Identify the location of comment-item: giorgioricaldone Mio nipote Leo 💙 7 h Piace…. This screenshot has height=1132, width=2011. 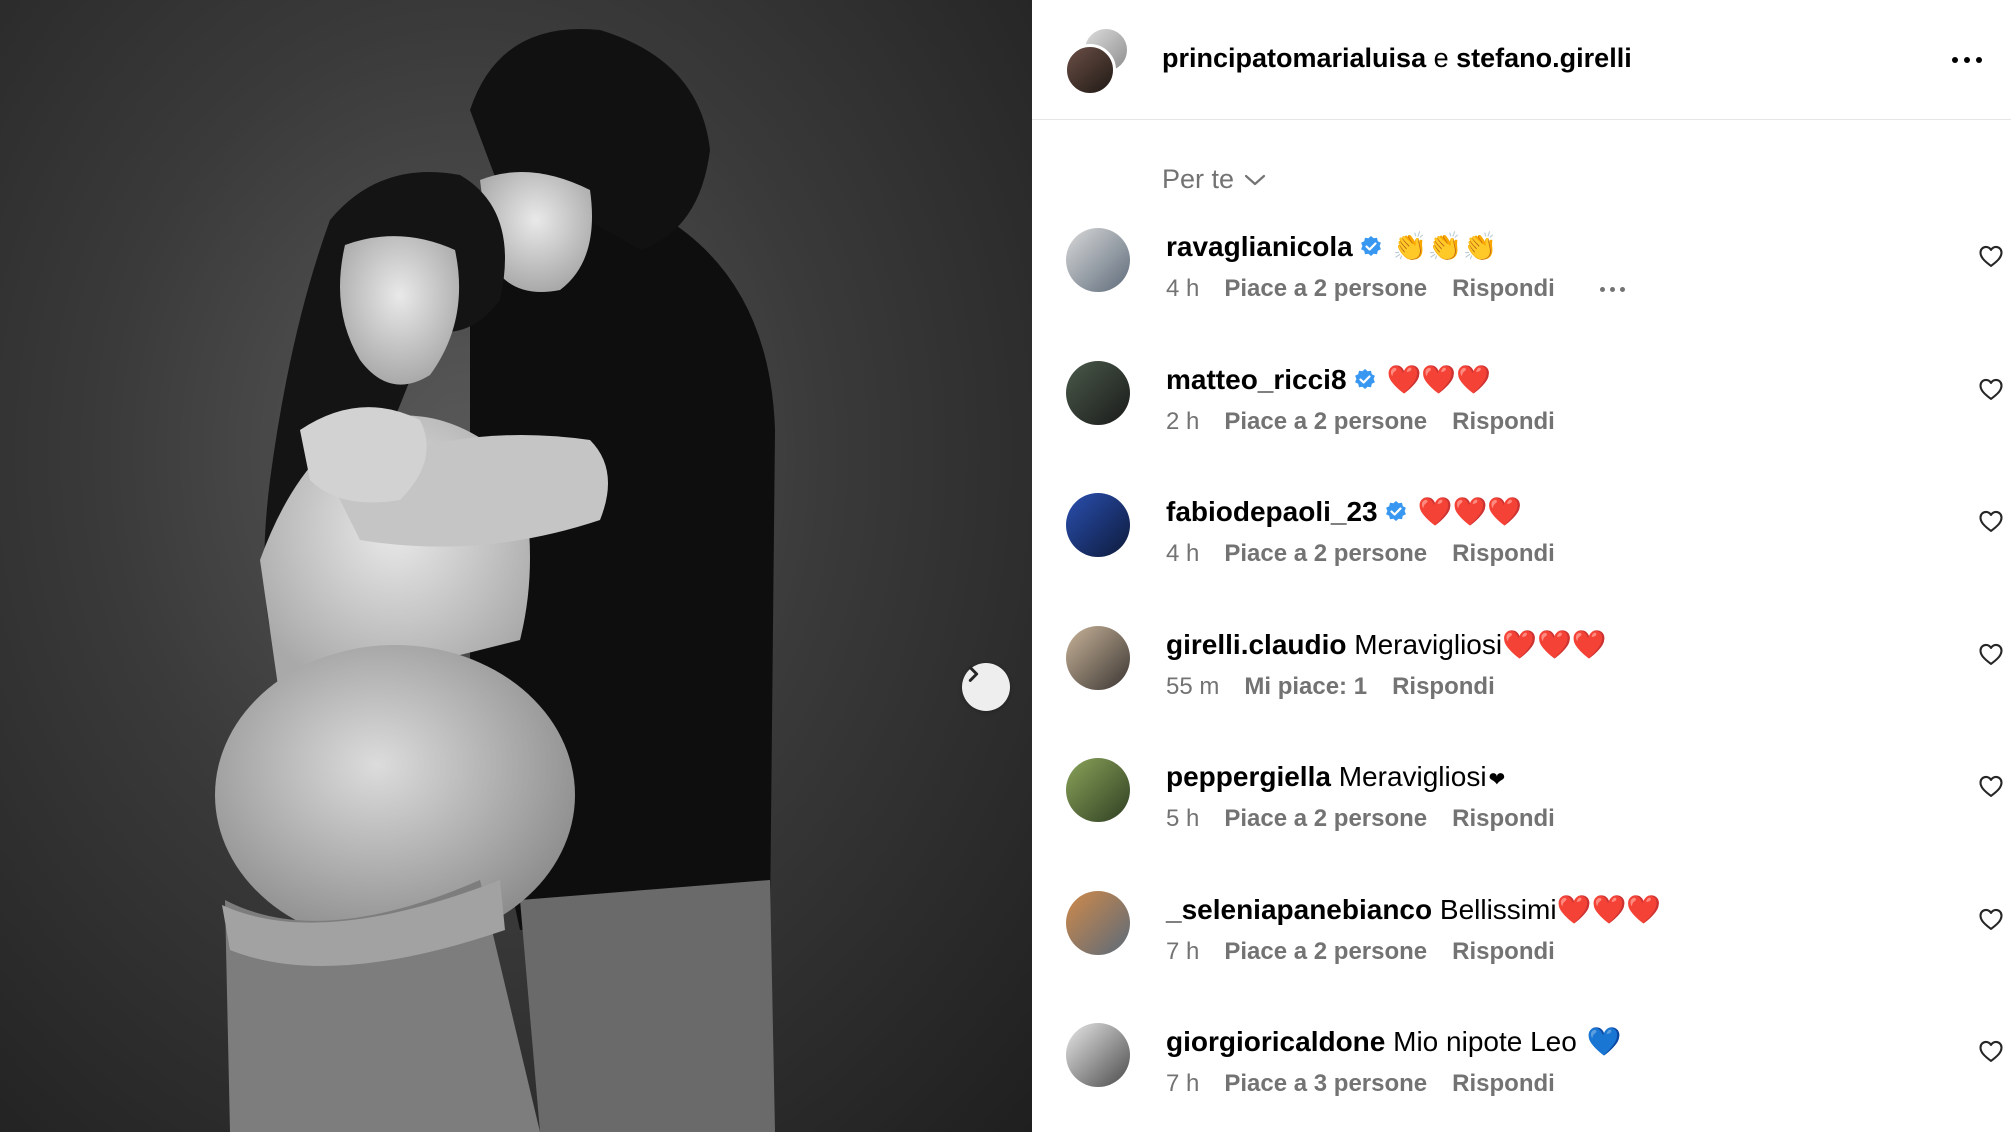
(1521, 1077).